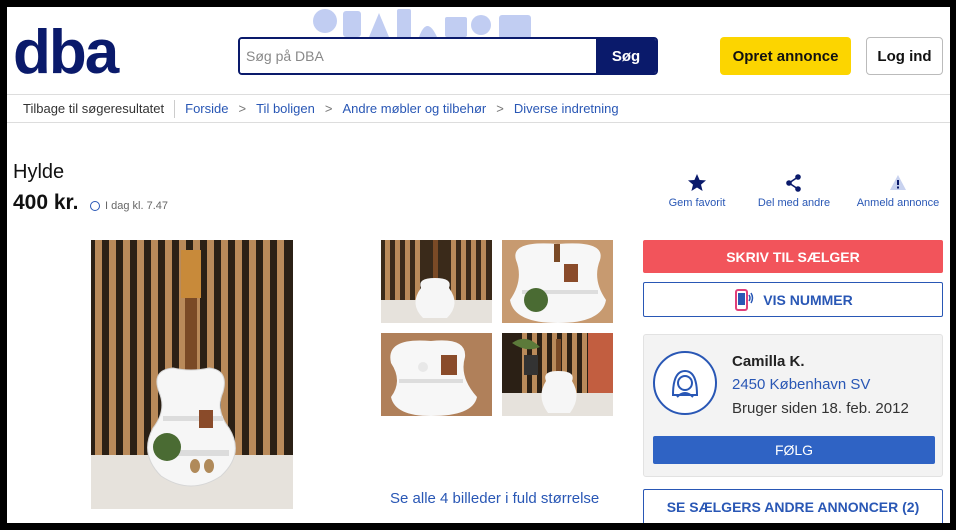 This screenshot has width=956, height=530. I want to click on share-button: Del med andre, so click(794, 191).